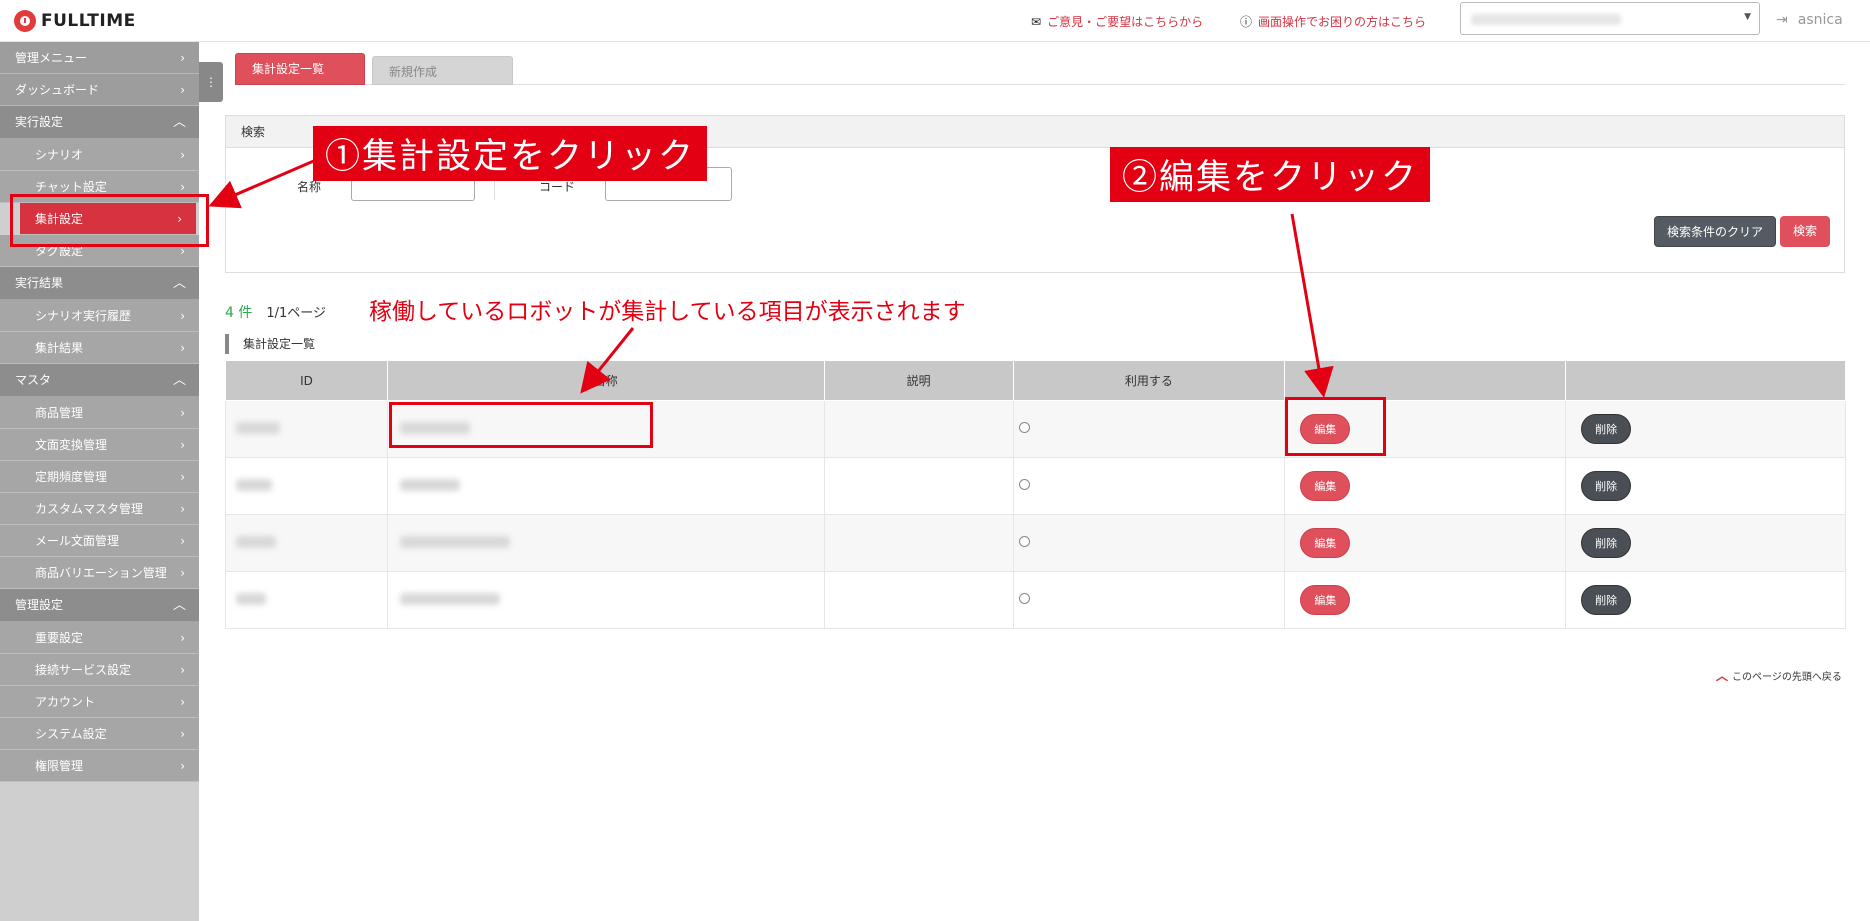 The image size is (1870, 921). I want to click on sidebar-toggle-button: ⋮, so click(211, 82).